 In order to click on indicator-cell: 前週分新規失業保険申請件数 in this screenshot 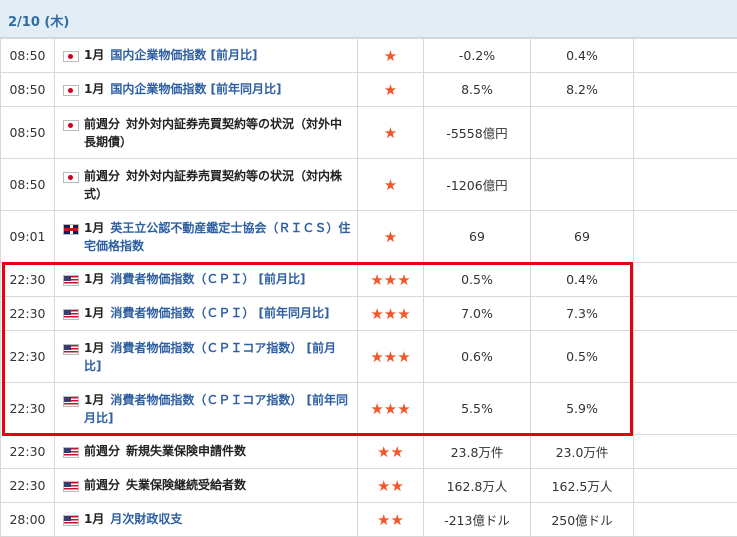, I will do `click(206, 452)`.